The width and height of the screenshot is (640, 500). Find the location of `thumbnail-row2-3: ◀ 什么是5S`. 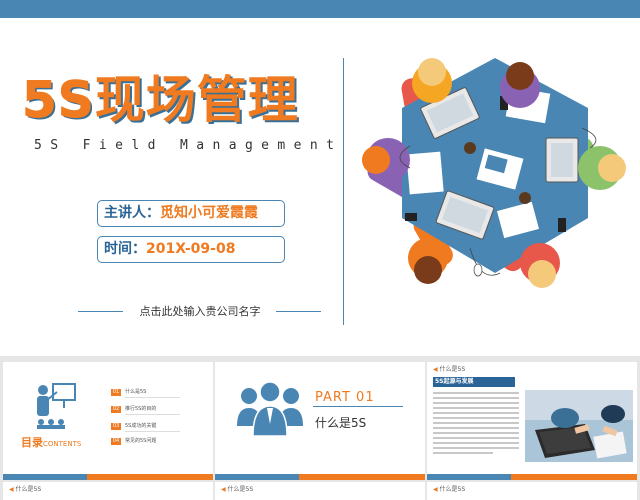

thumbnail-row2-3: ◀ 什么是5S is located at coordinates (532, 491).